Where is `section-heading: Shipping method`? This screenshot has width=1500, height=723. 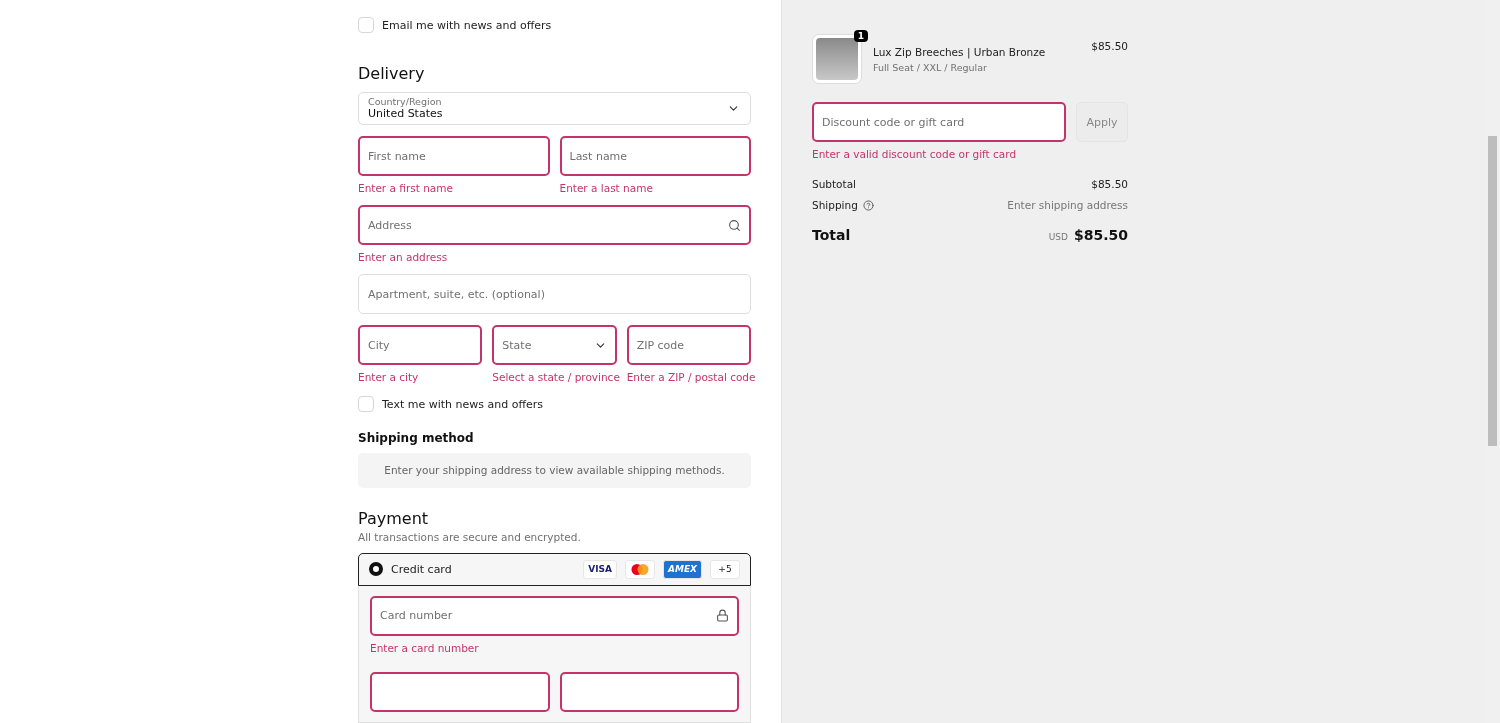 section-heading: Shipping method is located at coordinates (416, 437).